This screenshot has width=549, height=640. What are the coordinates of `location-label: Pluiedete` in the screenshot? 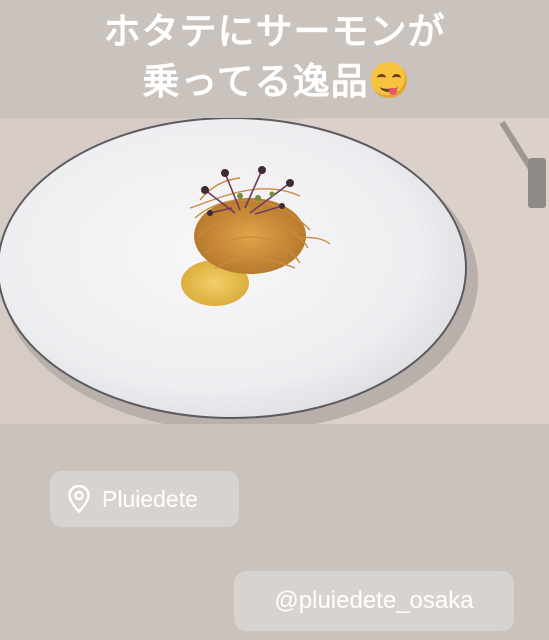 It's located at (150, 498).